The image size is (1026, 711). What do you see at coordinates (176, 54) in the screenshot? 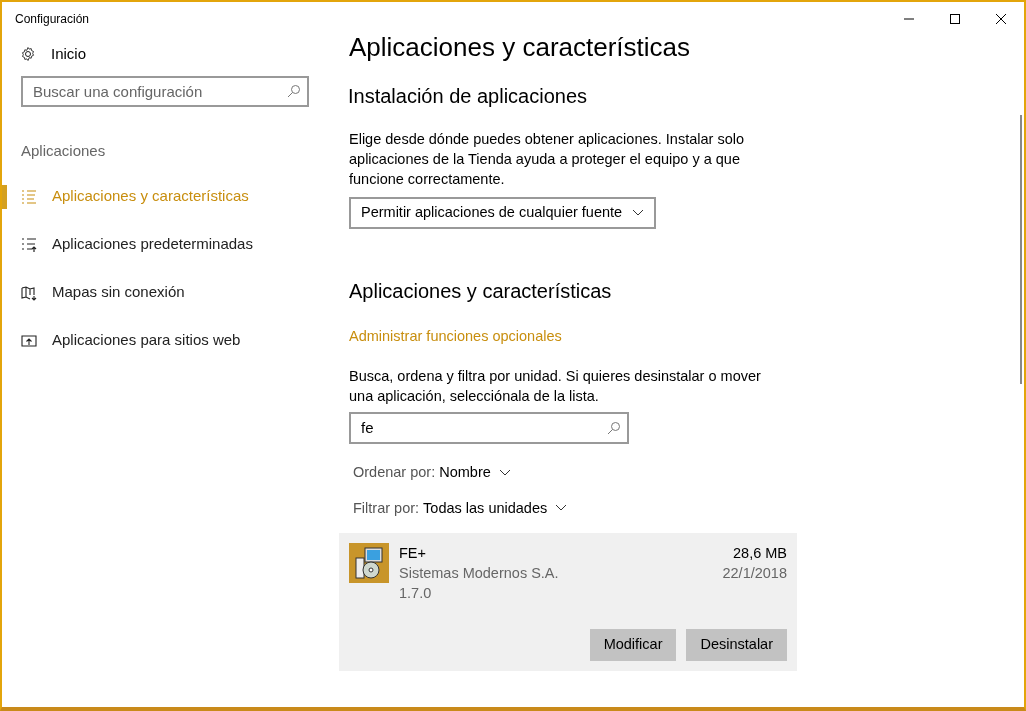
I see `home-link: Inicio` at bounding box center [176, 54].